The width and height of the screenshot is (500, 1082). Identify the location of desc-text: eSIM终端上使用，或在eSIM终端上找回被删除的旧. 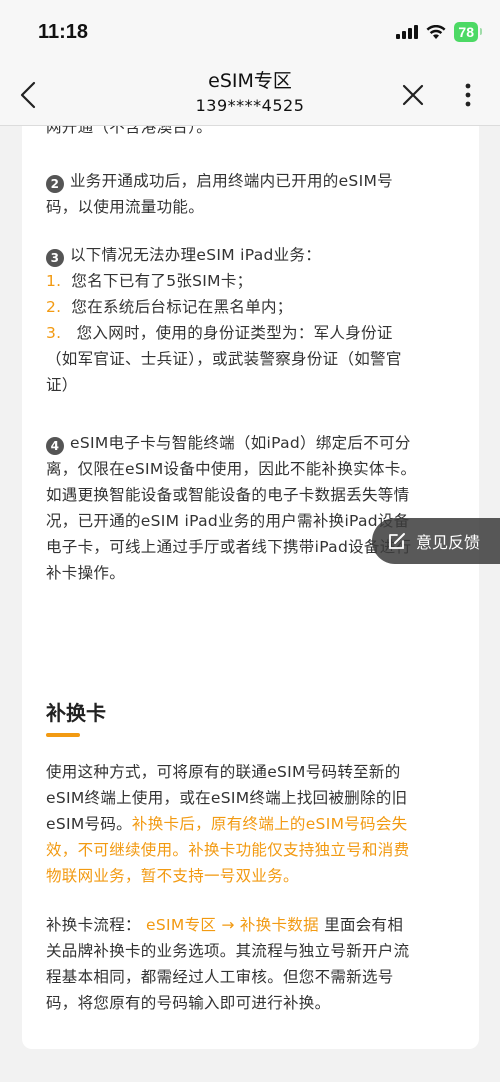
(227, 798).